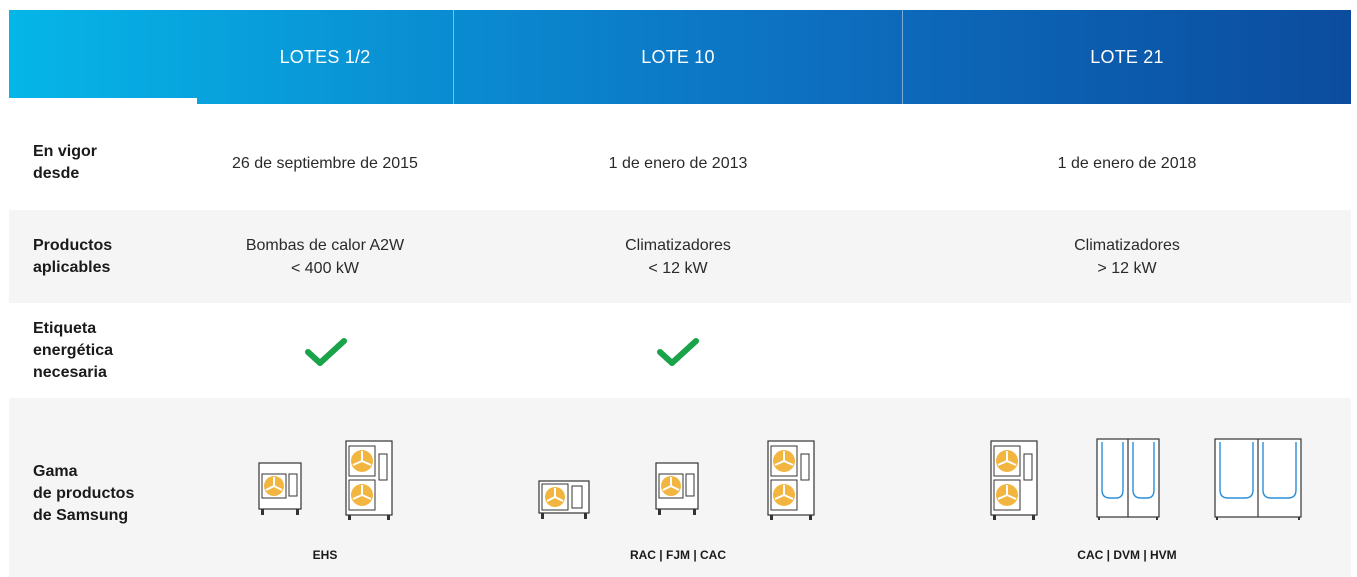 The height and width of the screenshot is (577, 1357). What do you see at coordinates (1127, 257) in the screenshot?
I see `productos-lote-21: Climatizadores > 12 kW` at bounding box center [1127, 257].